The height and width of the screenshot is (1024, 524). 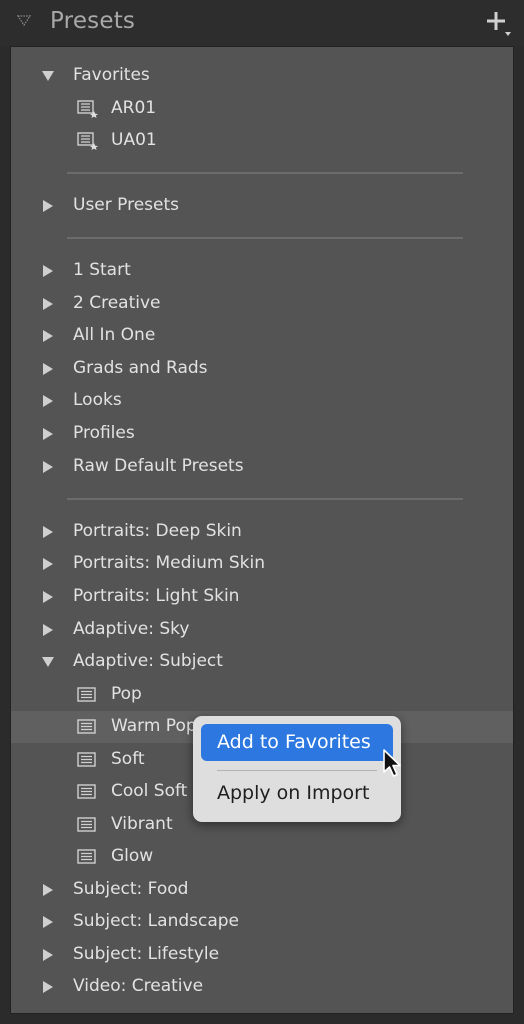 I want to click on collapse-panel-icon, so click(x=24, y=20).